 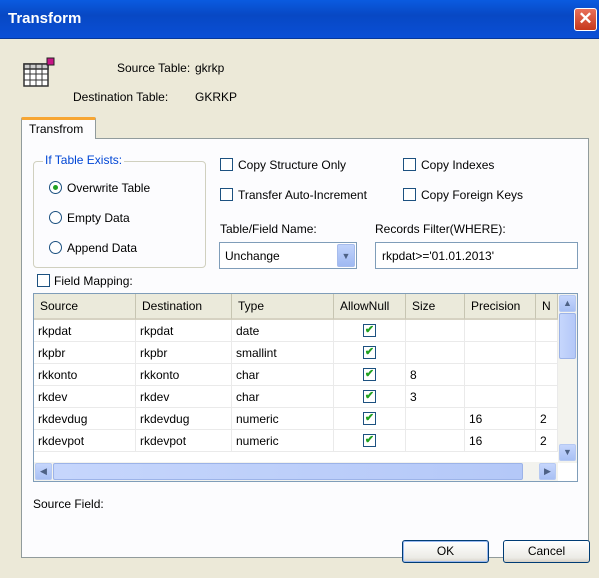 I want to click on field-mapping-checkbox, so click(x=43, y=280).